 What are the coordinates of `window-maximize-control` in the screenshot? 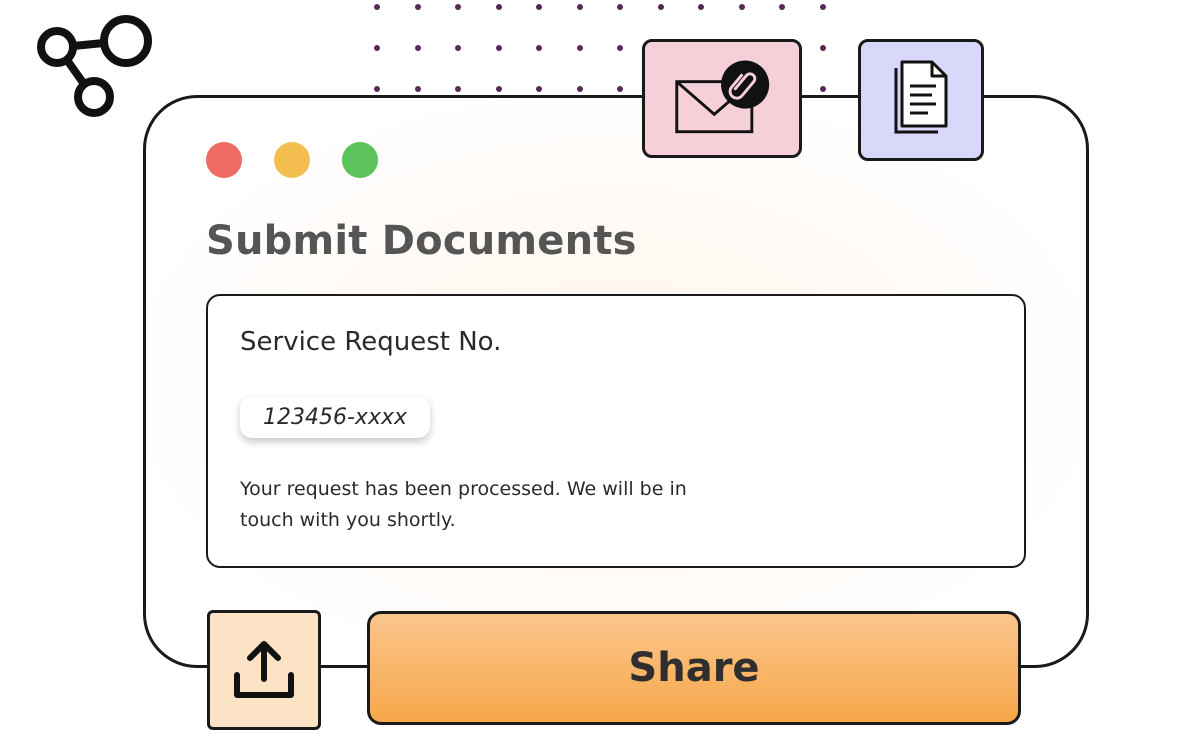 It's located at (360, 160).